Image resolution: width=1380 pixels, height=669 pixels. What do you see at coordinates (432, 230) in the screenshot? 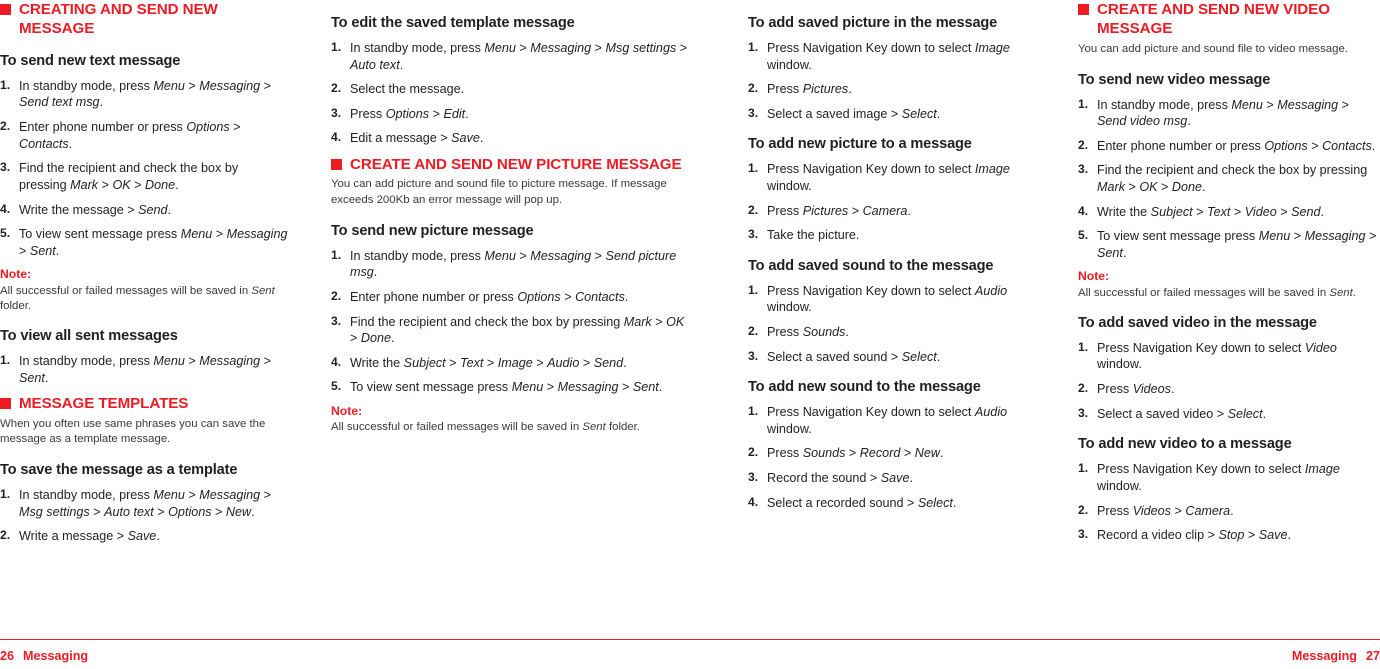
I see `sub-heading-to-send-new-picture-message: To send new picture message` at bounding box center [432, 230].